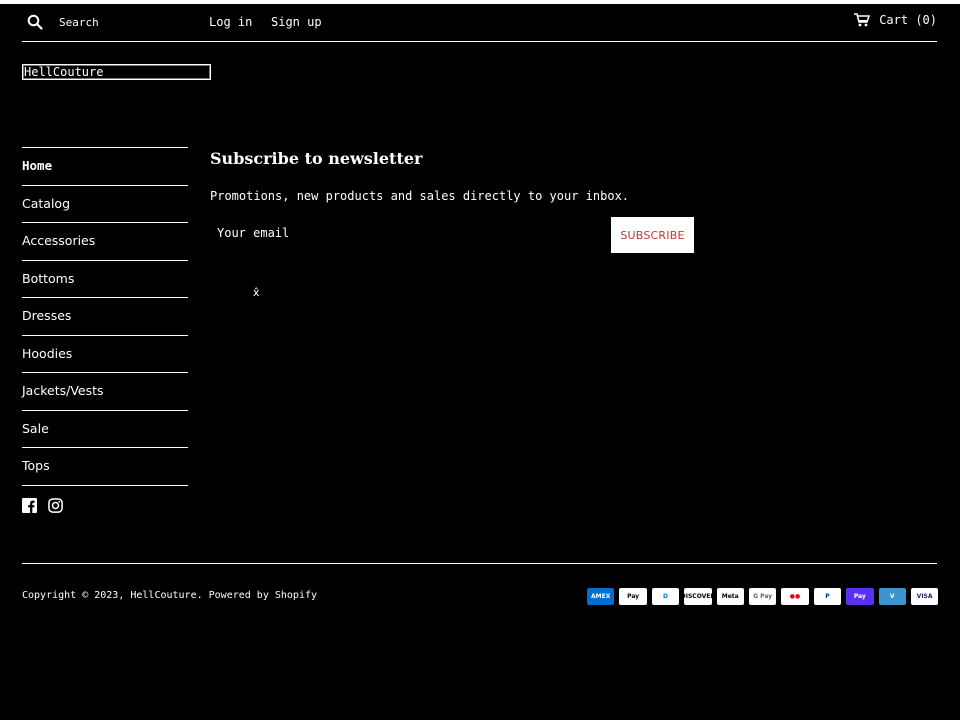 This screenshot has width=960, height=720. Describe the element at coordinates (42, 505) in the screenshot. I see `social-links` at that location.